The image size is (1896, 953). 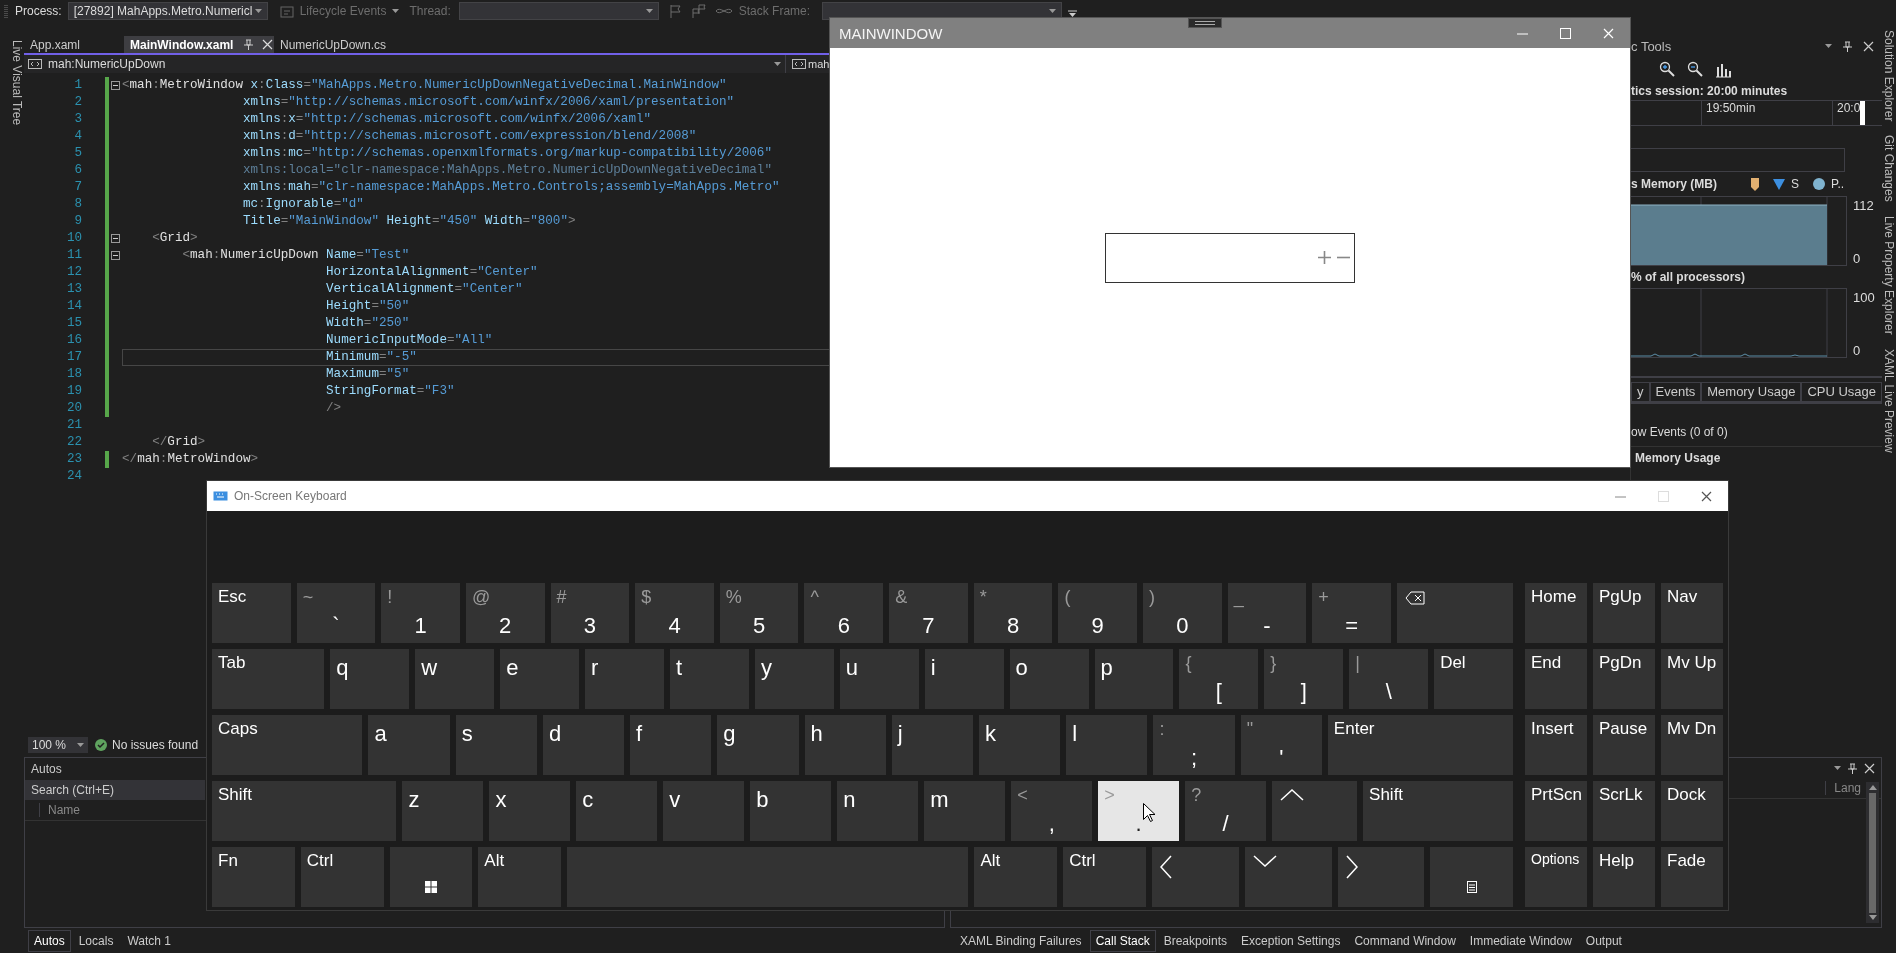 I want to click on keyboard-key: ~ `, so click(x=336, y=613).